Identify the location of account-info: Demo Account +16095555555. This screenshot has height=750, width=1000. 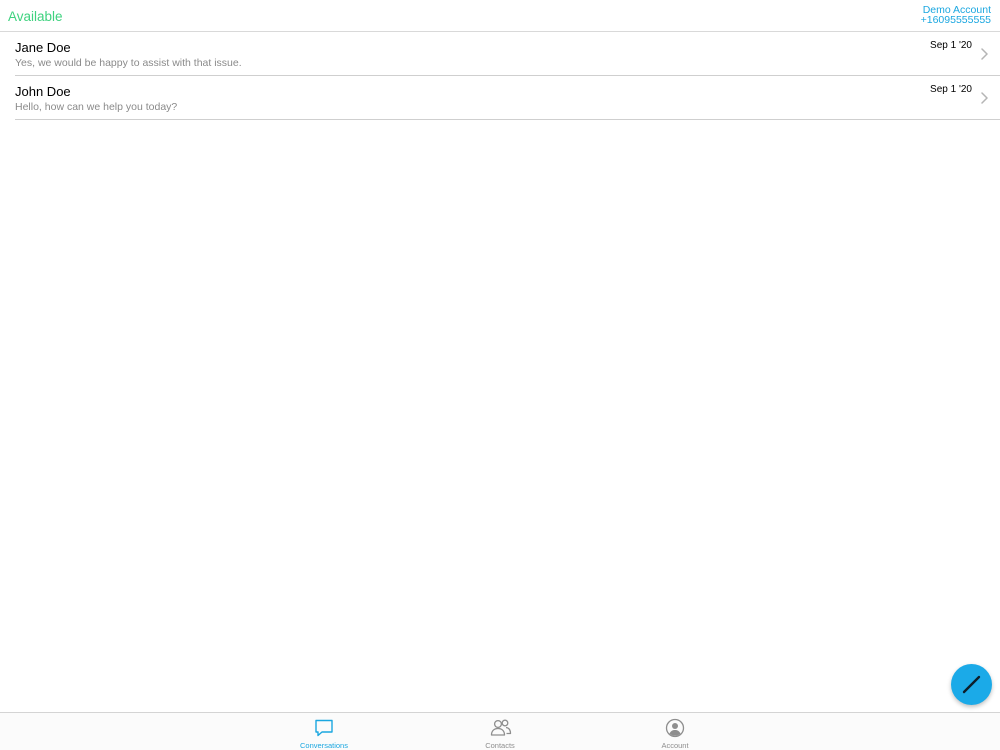
(955, 15).